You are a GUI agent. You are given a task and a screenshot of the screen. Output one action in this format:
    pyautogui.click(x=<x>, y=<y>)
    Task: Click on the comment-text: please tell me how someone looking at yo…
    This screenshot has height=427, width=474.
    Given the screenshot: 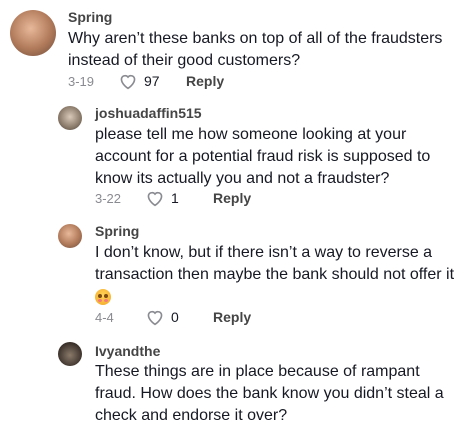 What is the action you would take?
    pyautogui.click(x=263, y=156)
    